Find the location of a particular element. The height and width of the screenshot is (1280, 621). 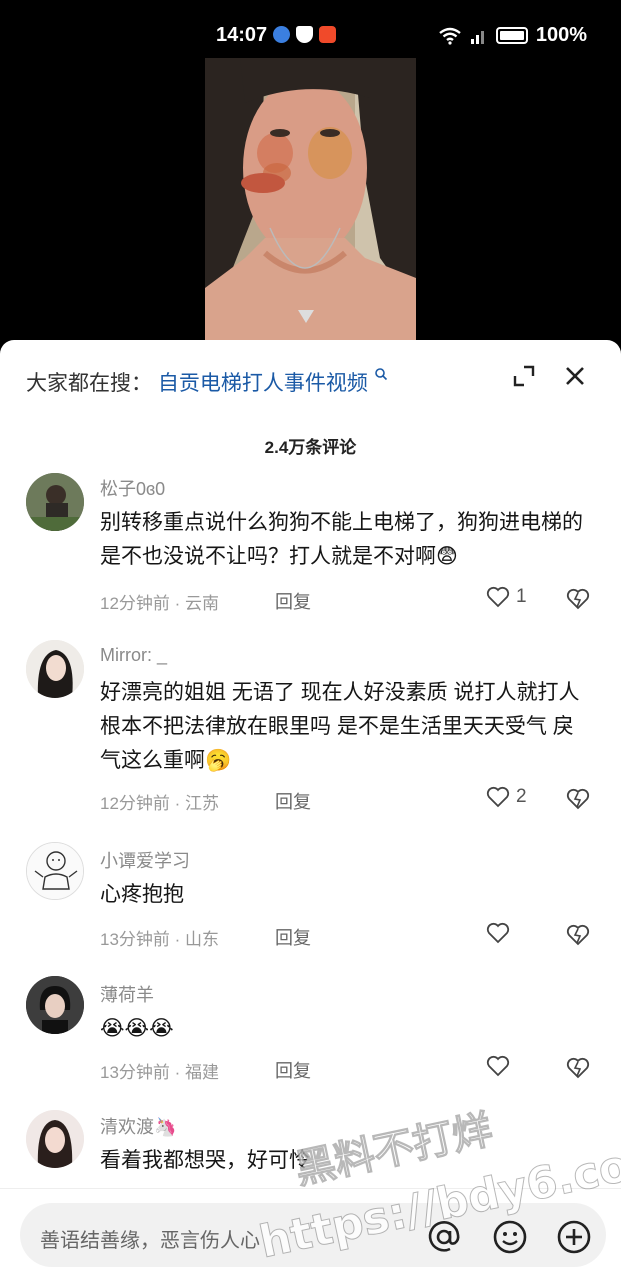

video-player is located at coordinates (310, 208).